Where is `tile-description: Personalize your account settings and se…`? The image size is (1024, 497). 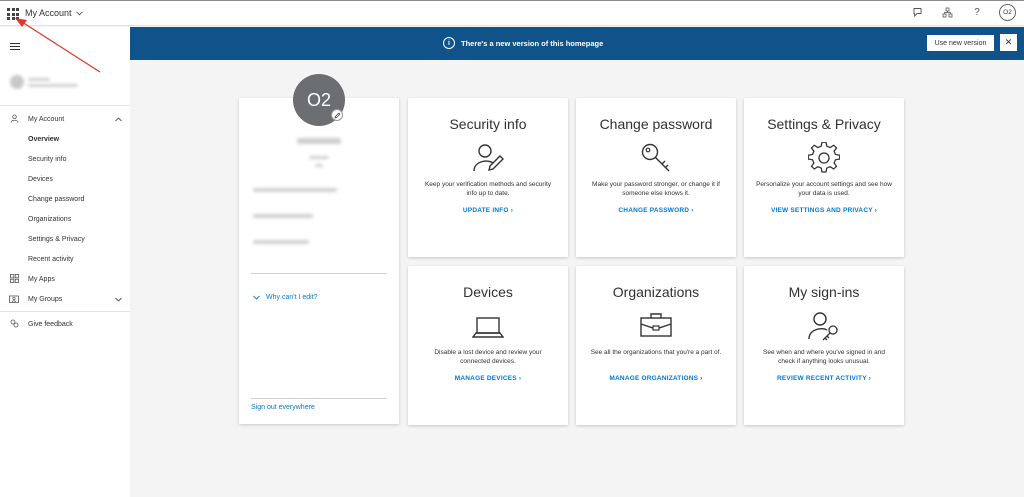 tile-description: Personalize your account settings and se… is located at coordinates (824, 189).